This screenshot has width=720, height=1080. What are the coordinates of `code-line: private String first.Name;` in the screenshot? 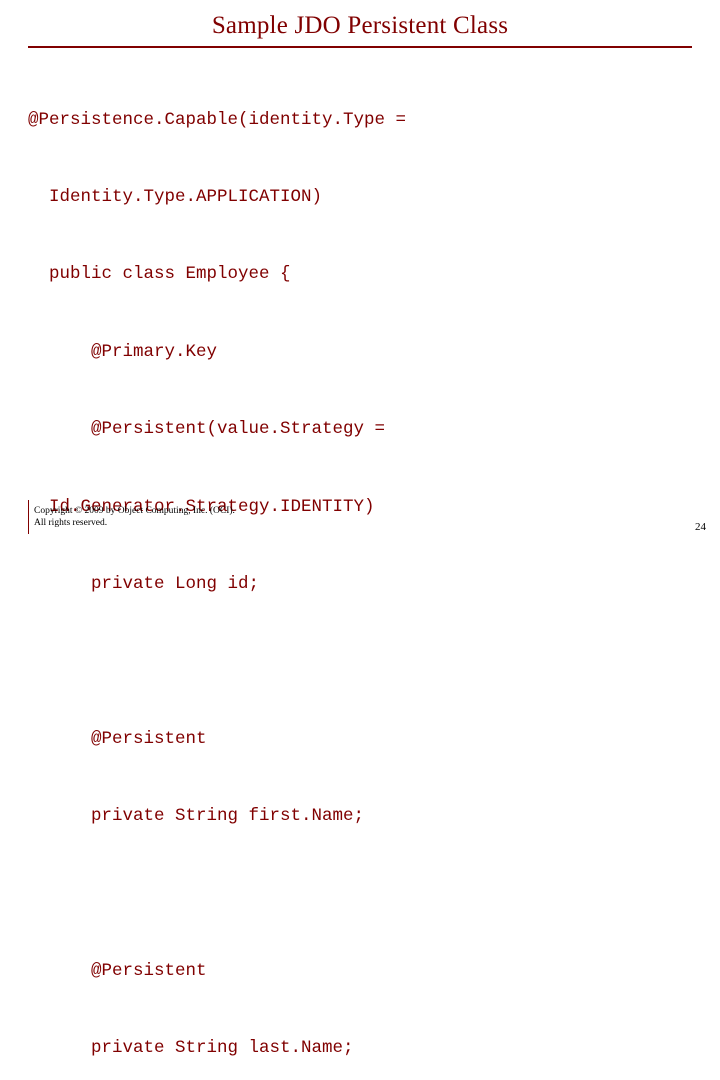 It's located at (196, 816).